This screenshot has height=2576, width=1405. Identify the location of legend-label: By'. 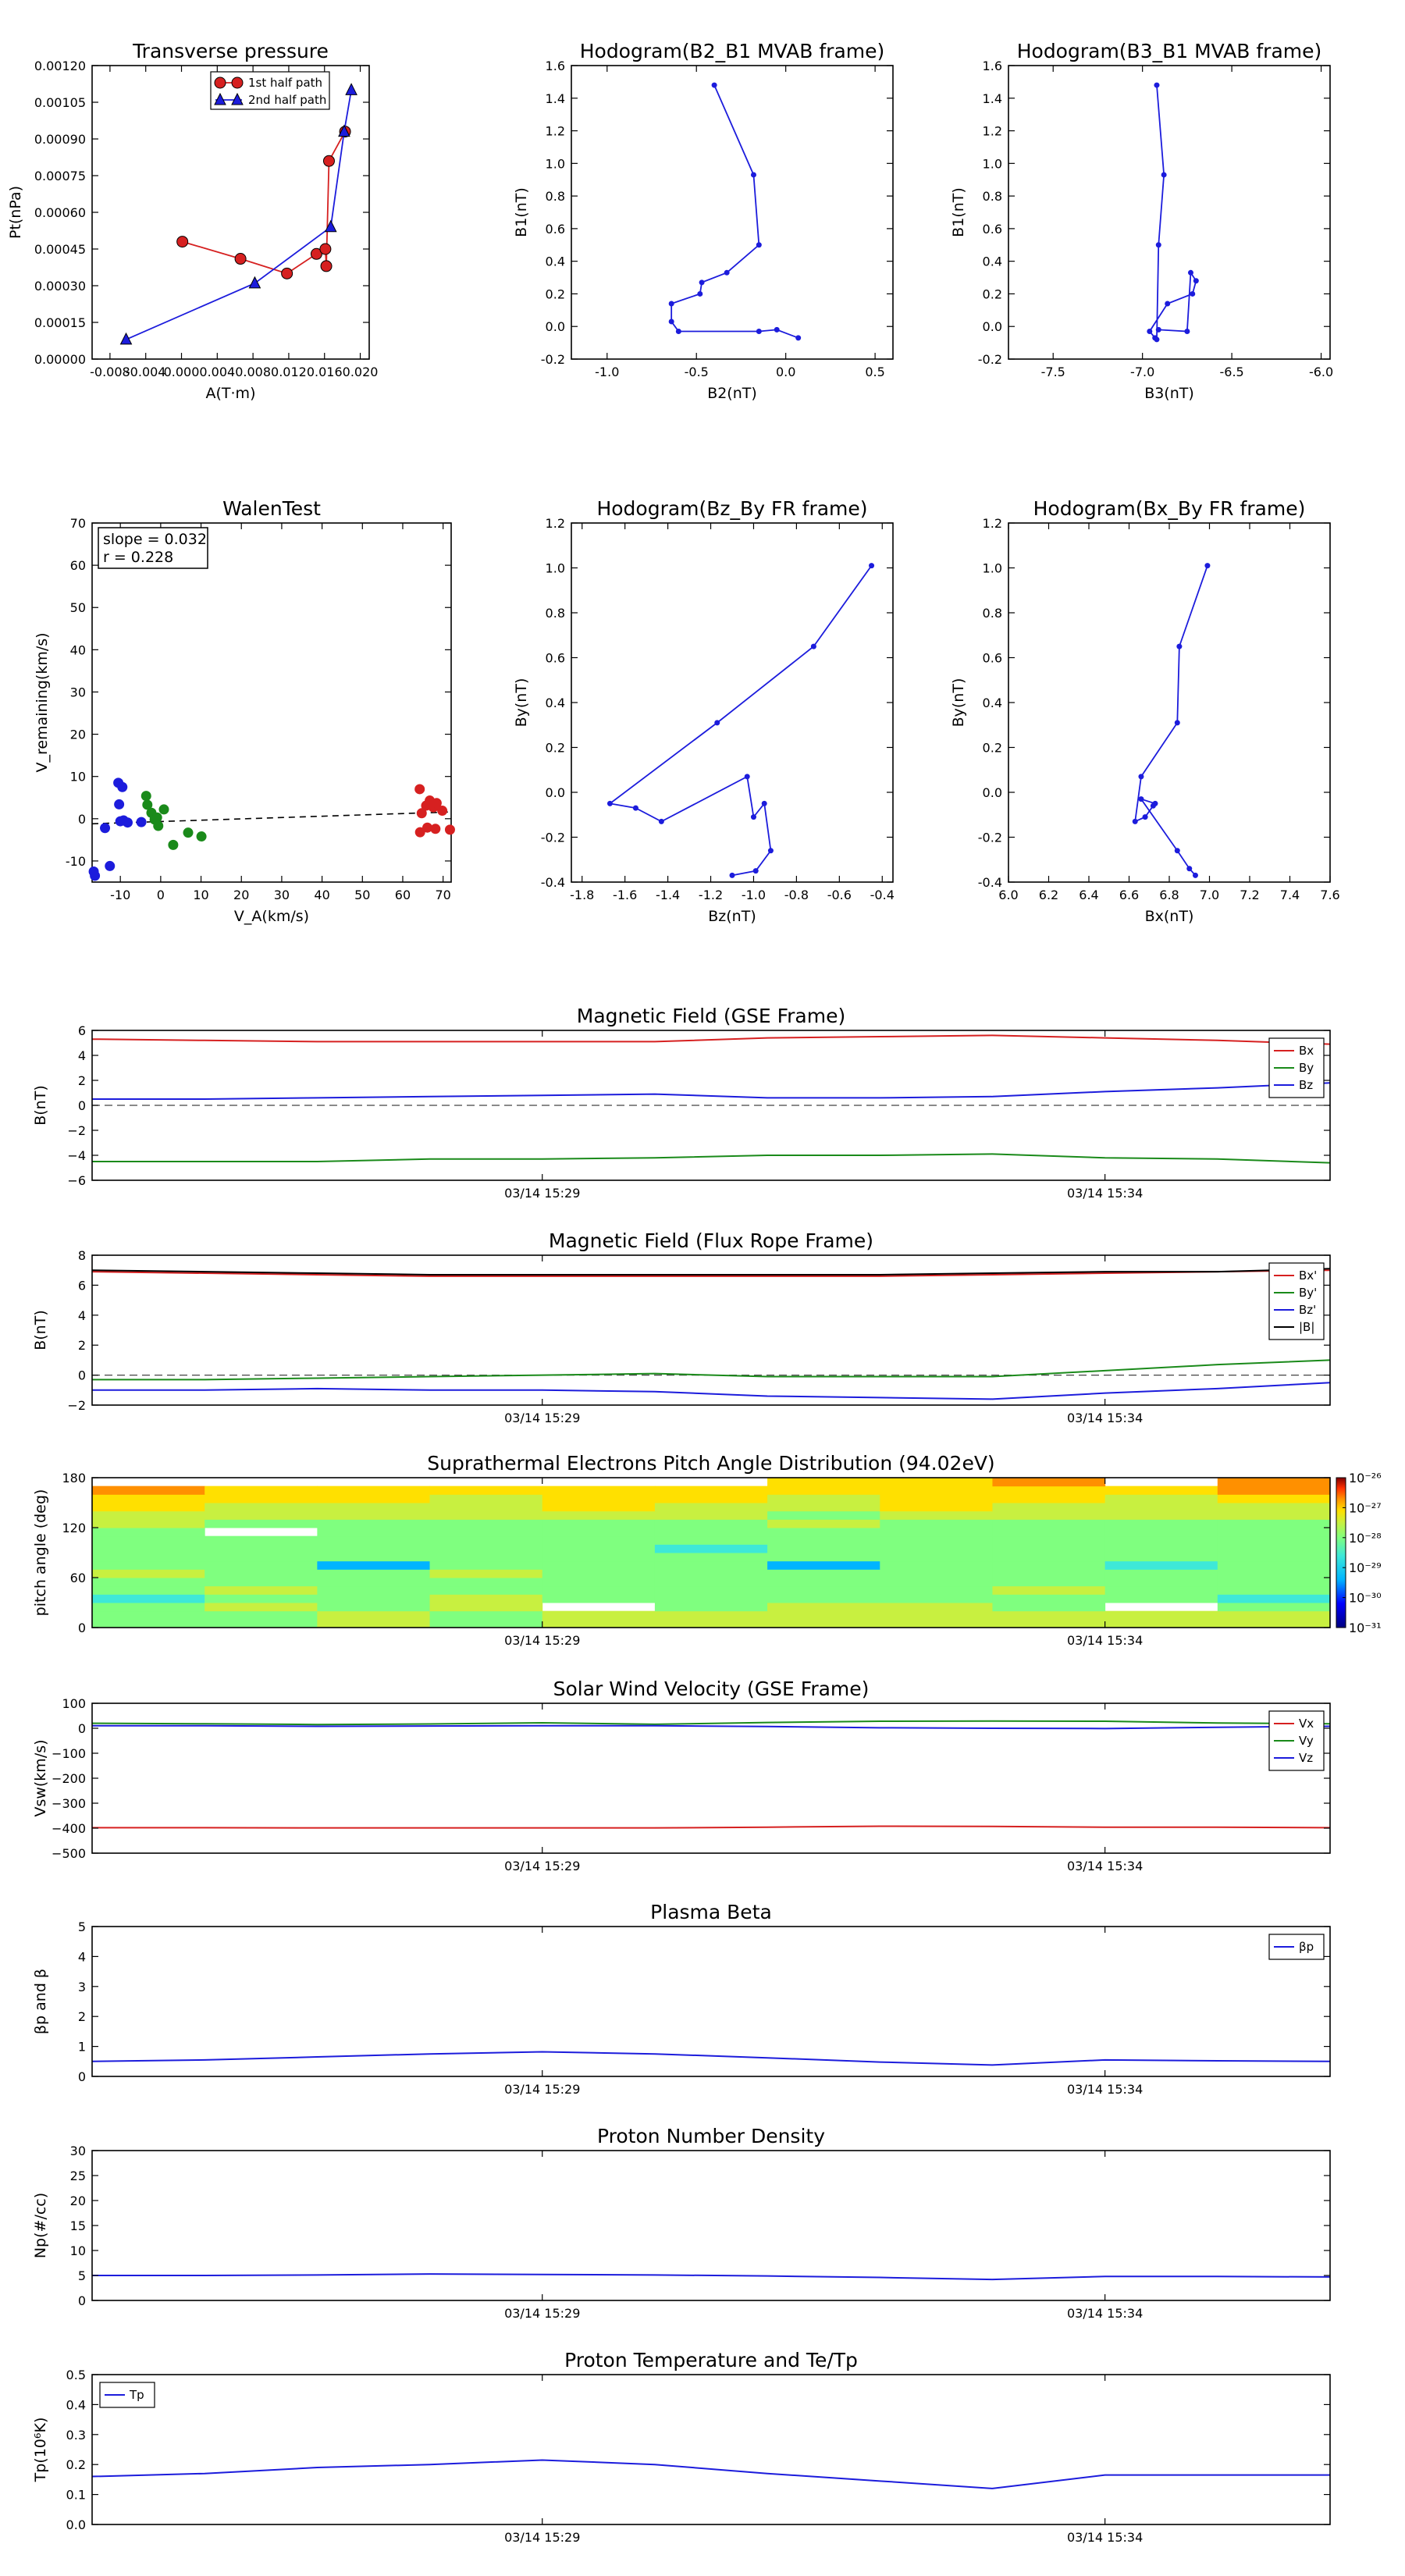
(1308, 1293).